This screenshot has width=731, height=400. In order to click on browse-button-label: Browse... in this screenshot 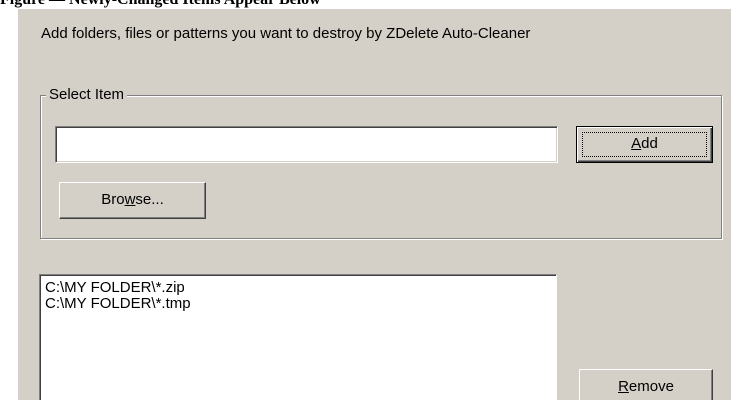, I will do `click(132, 199)`.